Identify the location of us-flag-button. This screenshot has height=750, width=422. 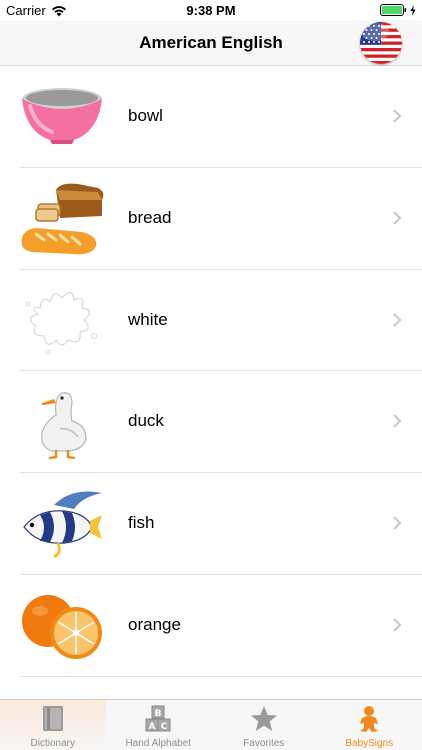
(381, 43).